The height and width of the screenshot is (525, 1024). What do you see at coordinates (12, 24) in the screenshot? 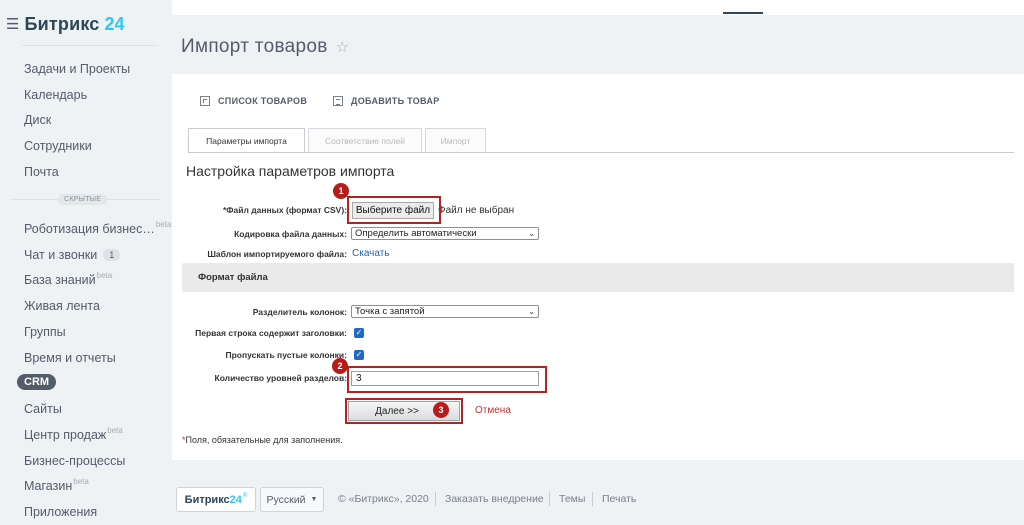
I see `menu-icon: ☰` at bounding box center [12, 24].